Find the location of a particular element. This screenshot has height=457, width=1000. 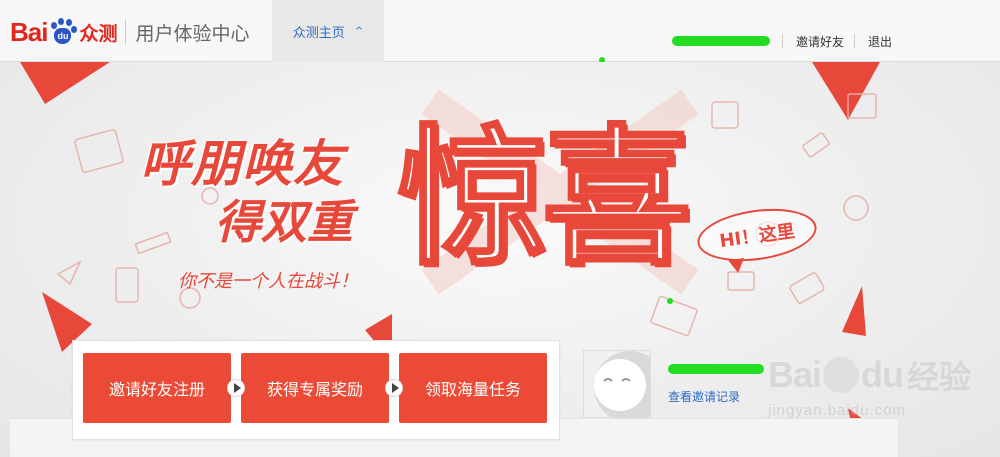

watermark-url: jingyan.baidu.com is located at coordinates (837, 410).